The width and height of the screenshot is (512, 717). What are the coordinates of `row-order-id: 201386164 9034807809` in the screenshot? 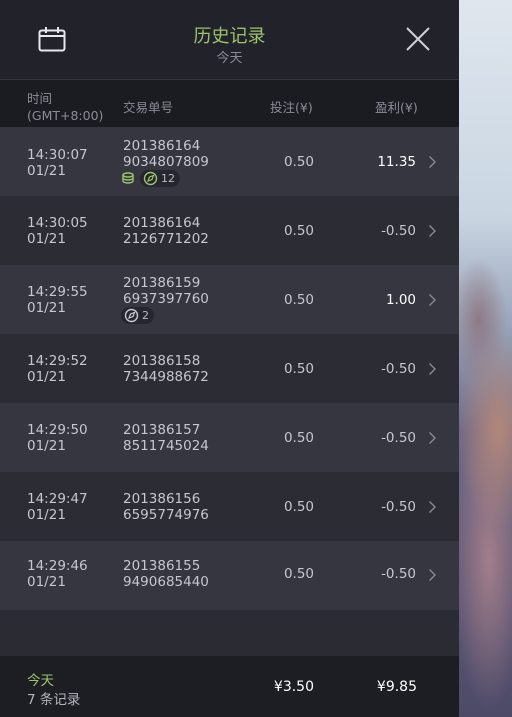 It's located at (166, 154).